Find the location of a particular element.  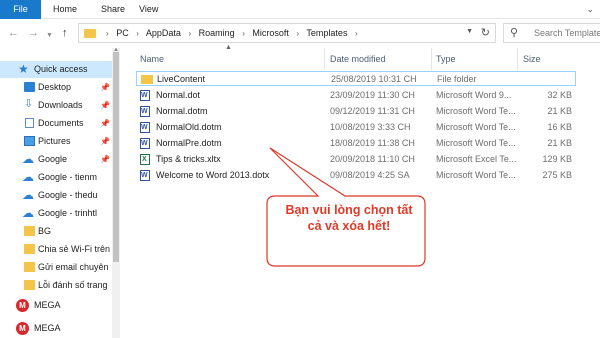

sidebar-item-downloads: ⇩ Downloads 📌 is located at coordinates (56, 105).